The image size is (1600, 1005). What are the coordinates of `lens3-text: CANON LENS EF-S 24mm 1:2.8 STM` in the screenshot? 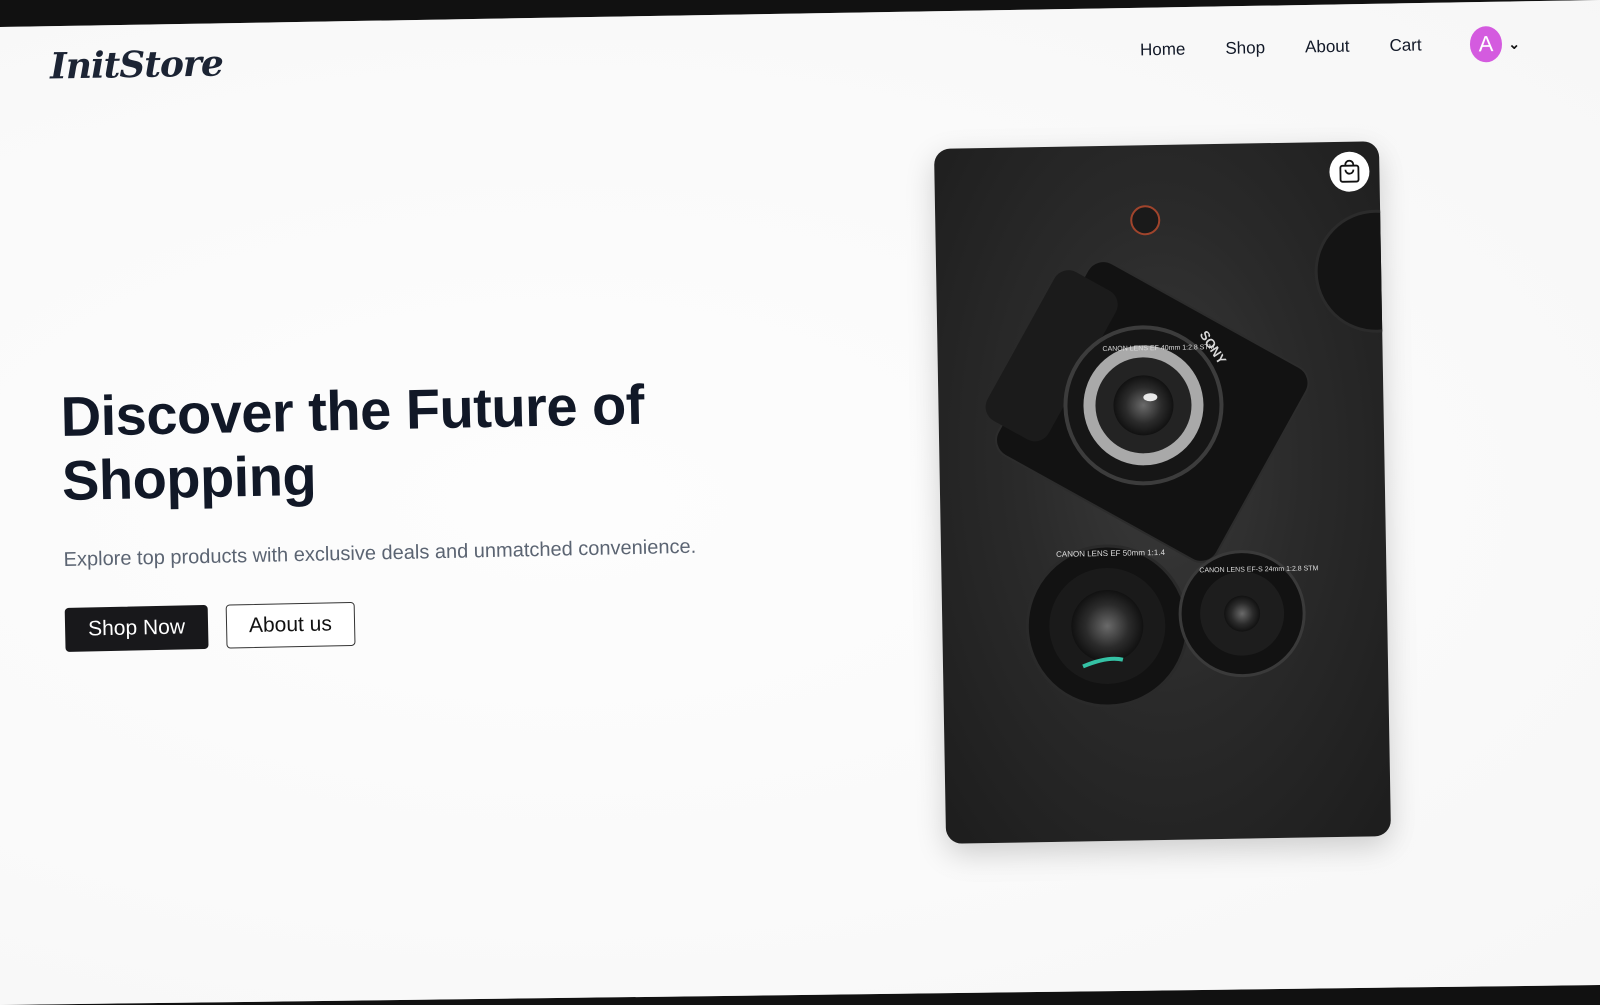 It's located at (1258, 569).